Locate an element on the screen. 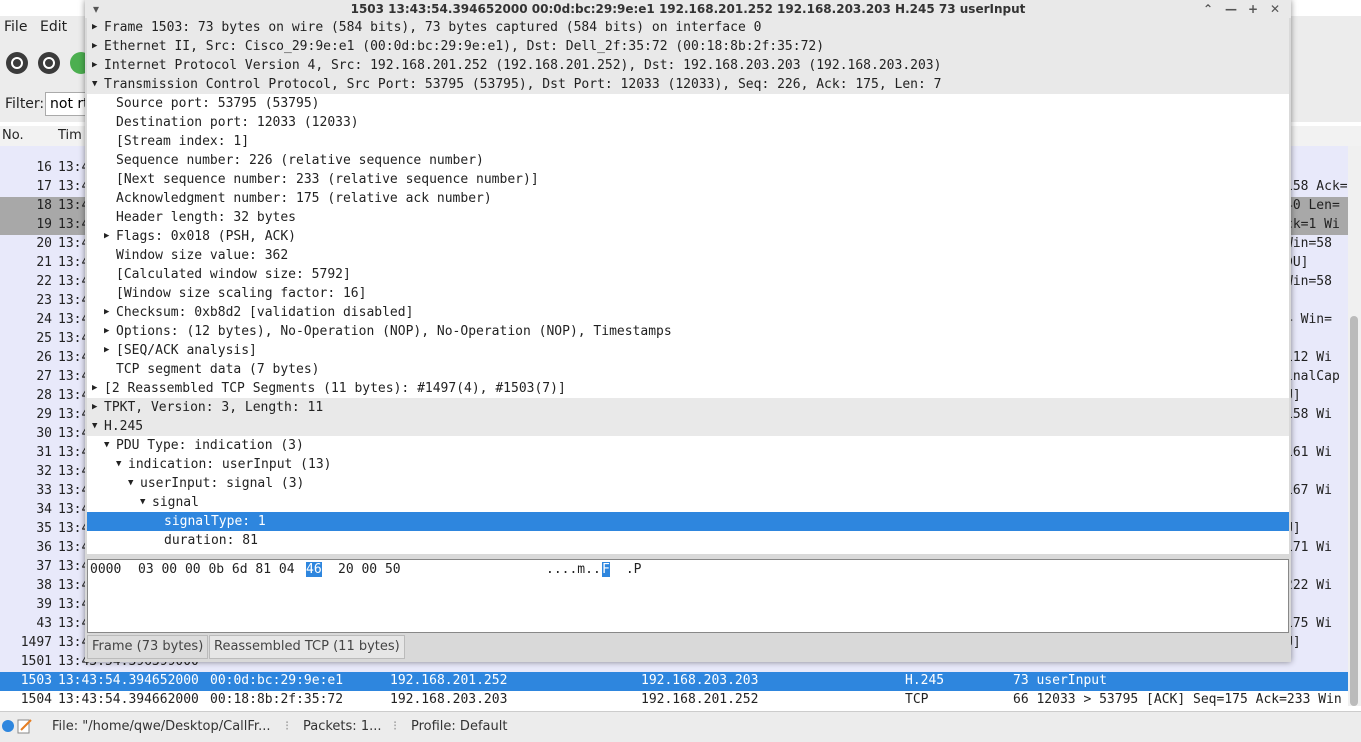 The width and height of the screenshot is (1361, 742). tree-item: ▶ Flags: 0x018 (PSH, ACK) is located at coordinates (688, 236).